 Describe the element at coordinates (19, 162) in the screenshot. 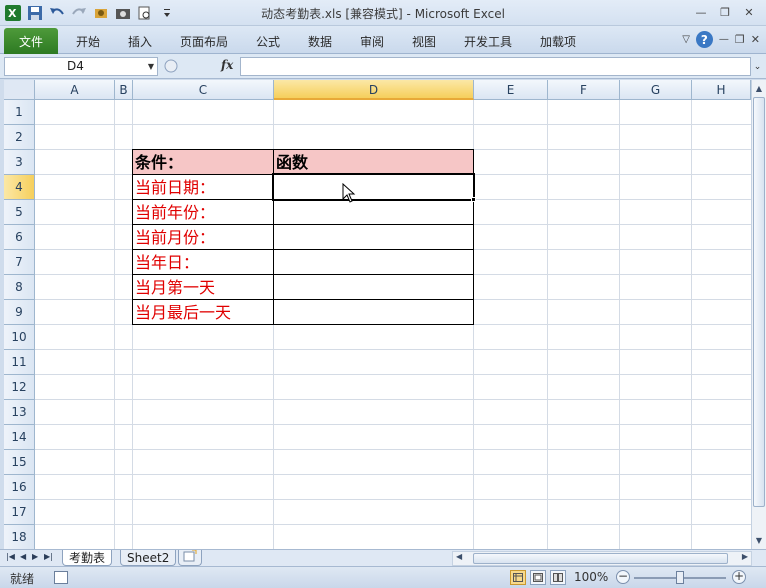

I see `row-header-3: 3` at that location.